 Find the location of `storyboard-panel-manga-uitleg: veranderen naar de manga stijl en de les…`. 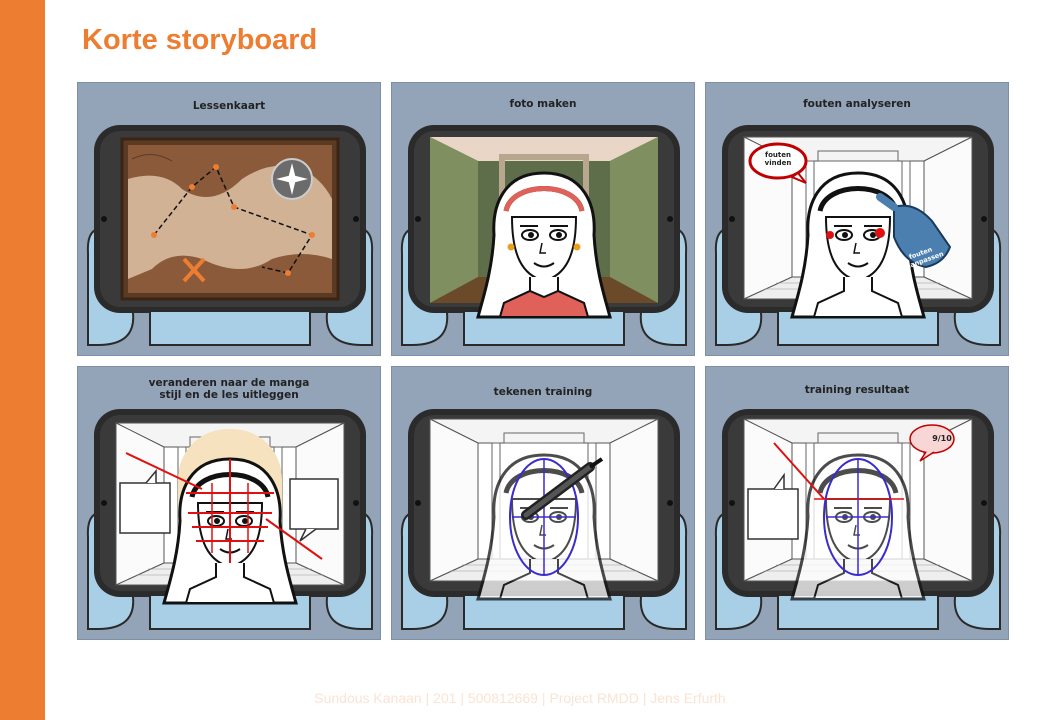

storyboard-panel-manga-uitleg: veranderen naar de manga stijl en de les… is located at coordinates (229, 503).